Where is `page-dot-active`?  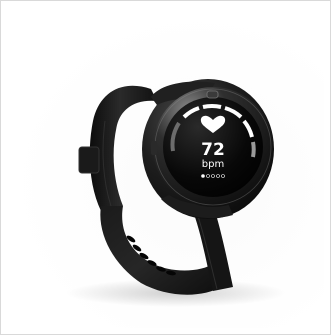 page-dot-active is located at coordinates (203, 176).